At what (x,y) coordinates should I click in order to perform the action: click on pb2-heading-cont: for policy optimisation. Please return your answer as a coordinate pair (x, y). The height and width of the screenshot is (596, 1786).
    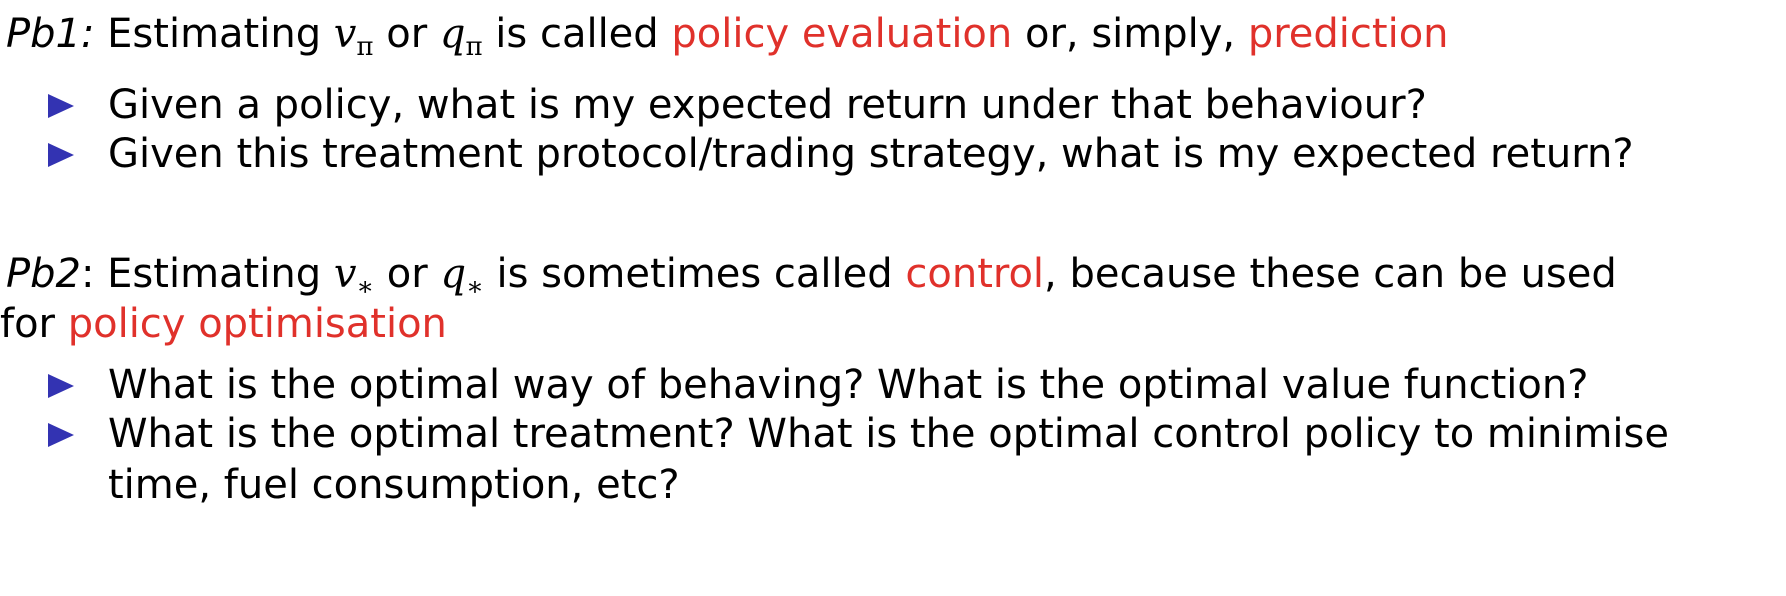
    Looking at the image, I should click on (885, 324).